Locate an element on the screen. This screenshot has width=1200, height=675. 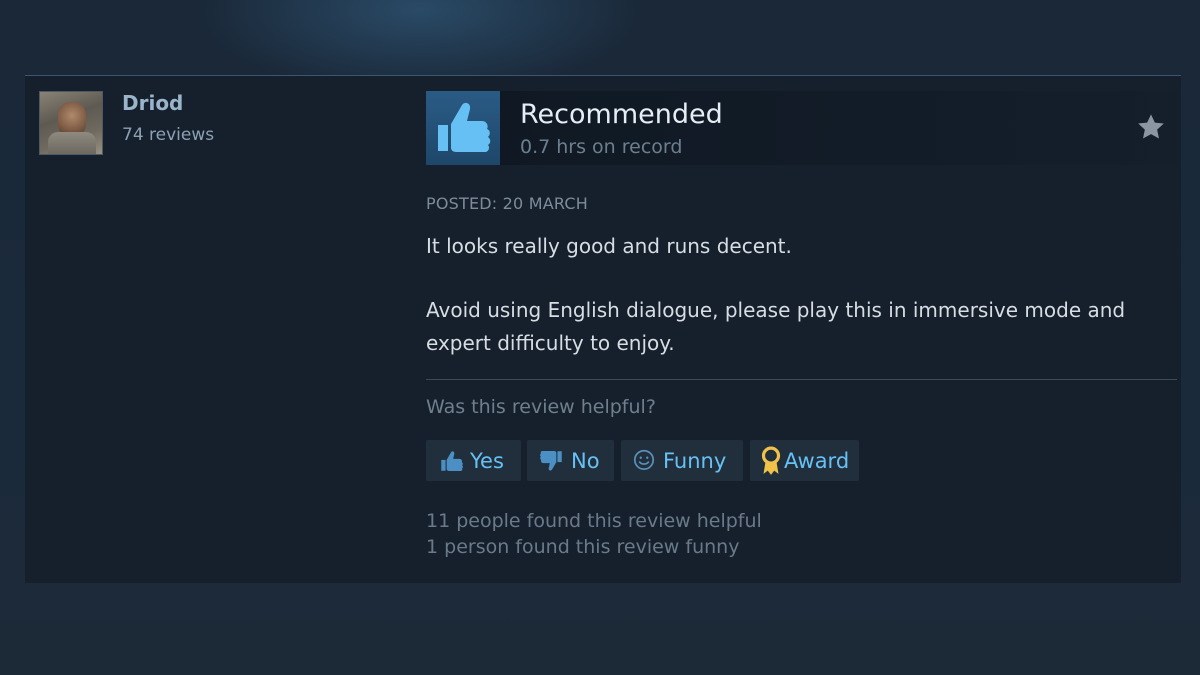
helpful-count: 11 people found this review helpful is located at coordinates (594, 521).